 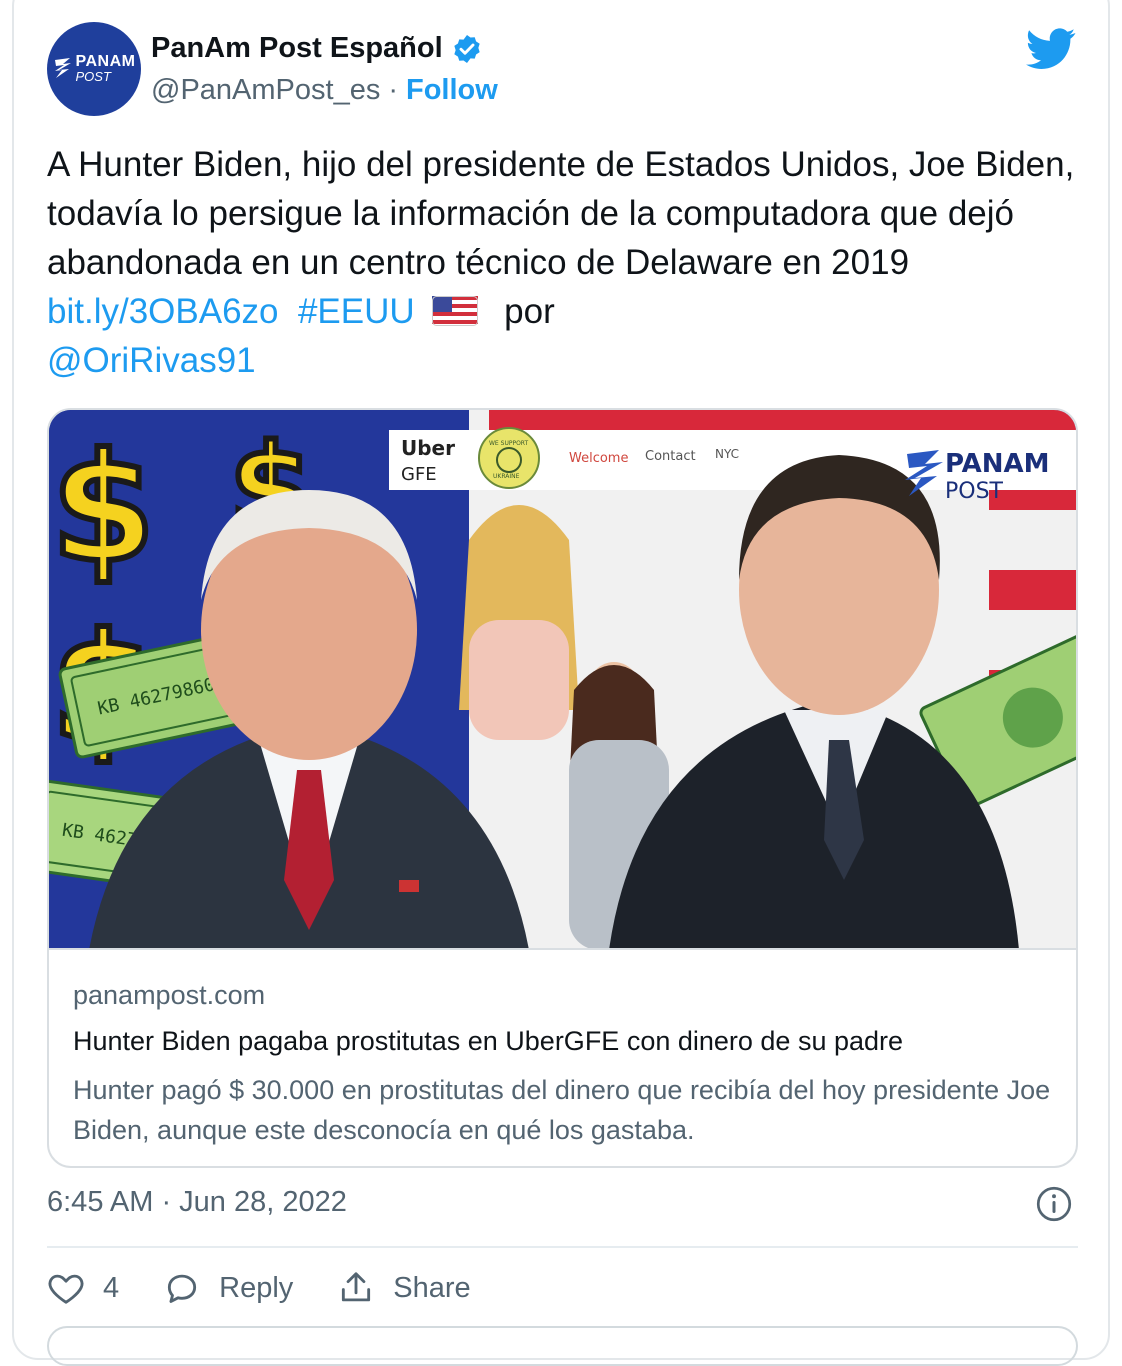 I want to click on handle-row: @PanAmPost_es · Follow, so click(x=324, y=90).